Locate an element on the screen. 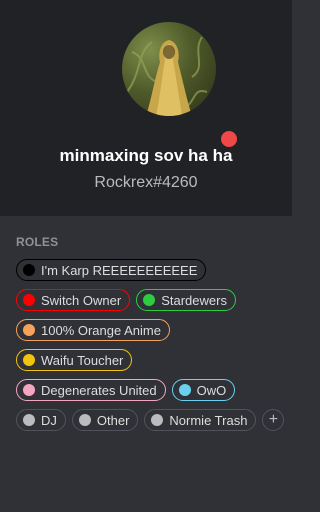  user-tag: Rockrex#4260 is located at coordinates (146, 182).